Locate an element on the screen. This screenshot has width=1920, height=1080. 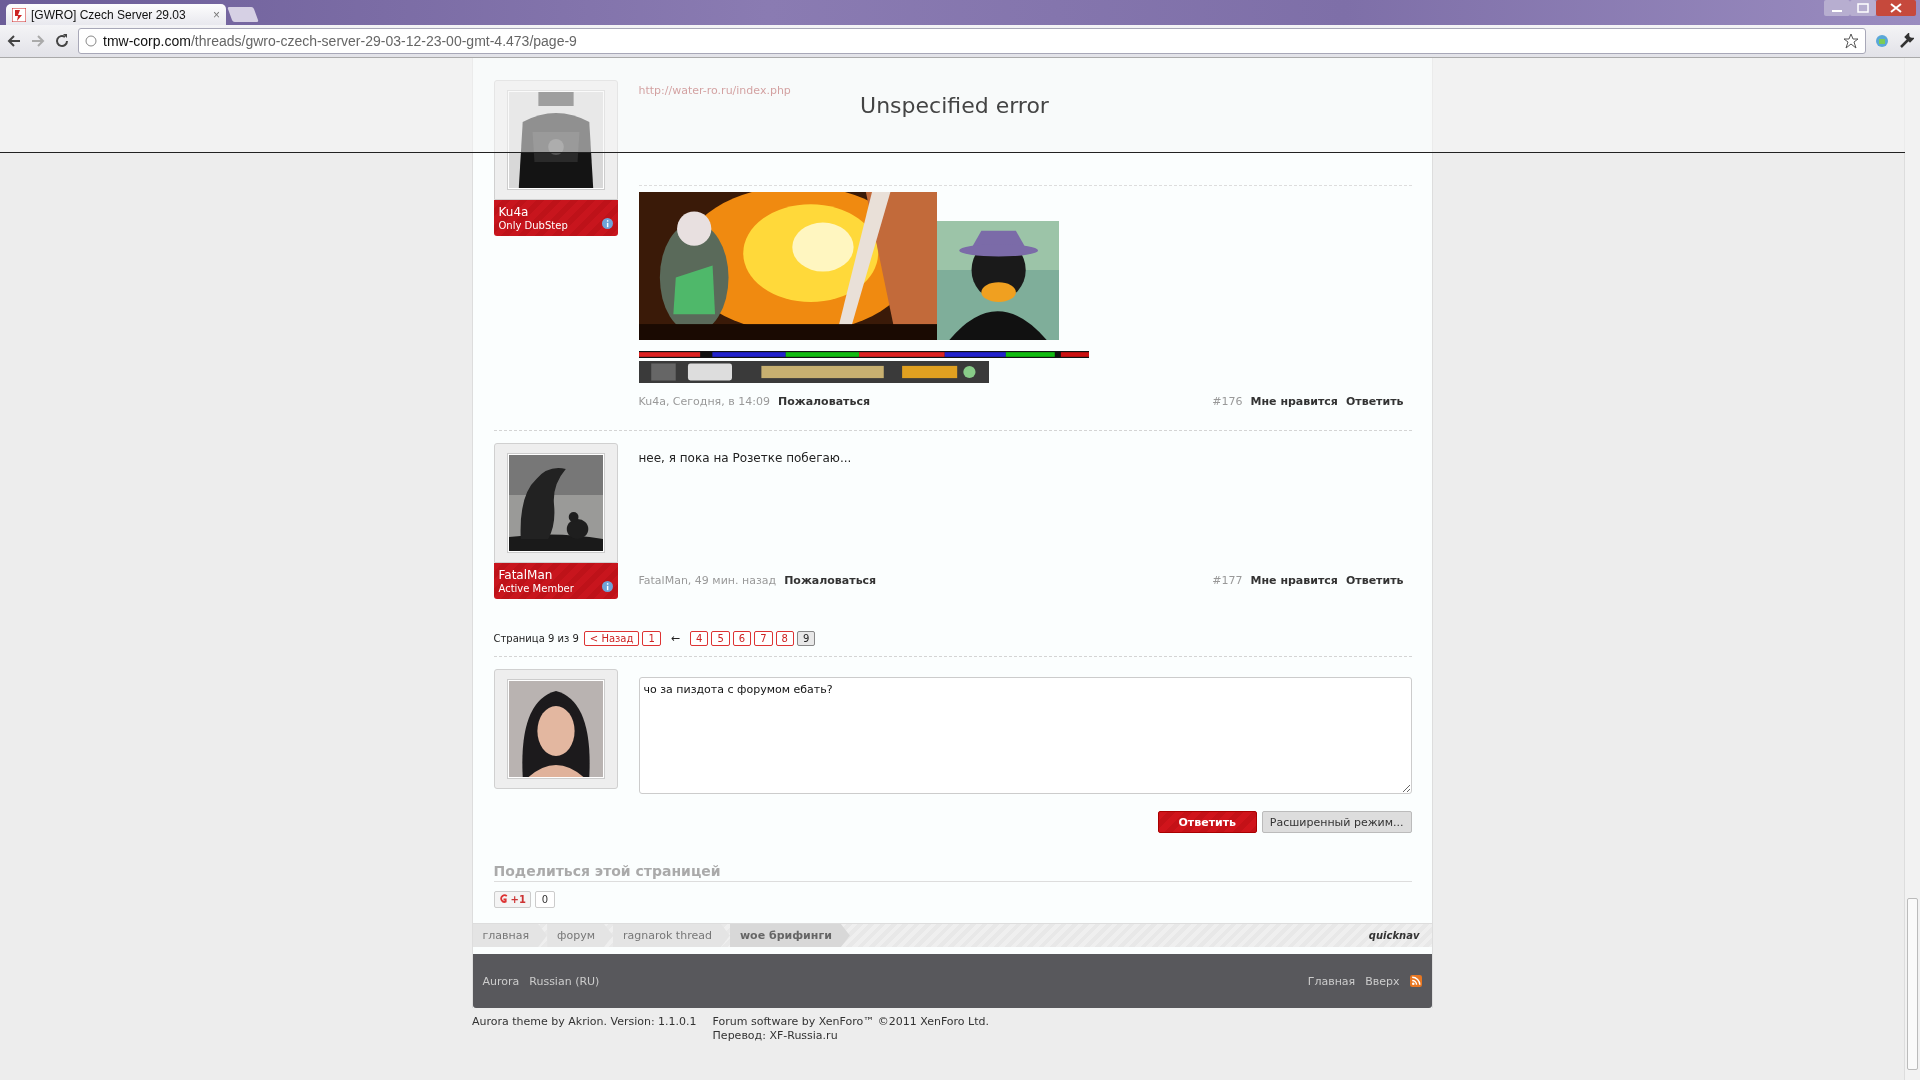
previous-page-link: < Назад is located at coordinates (611, 638).